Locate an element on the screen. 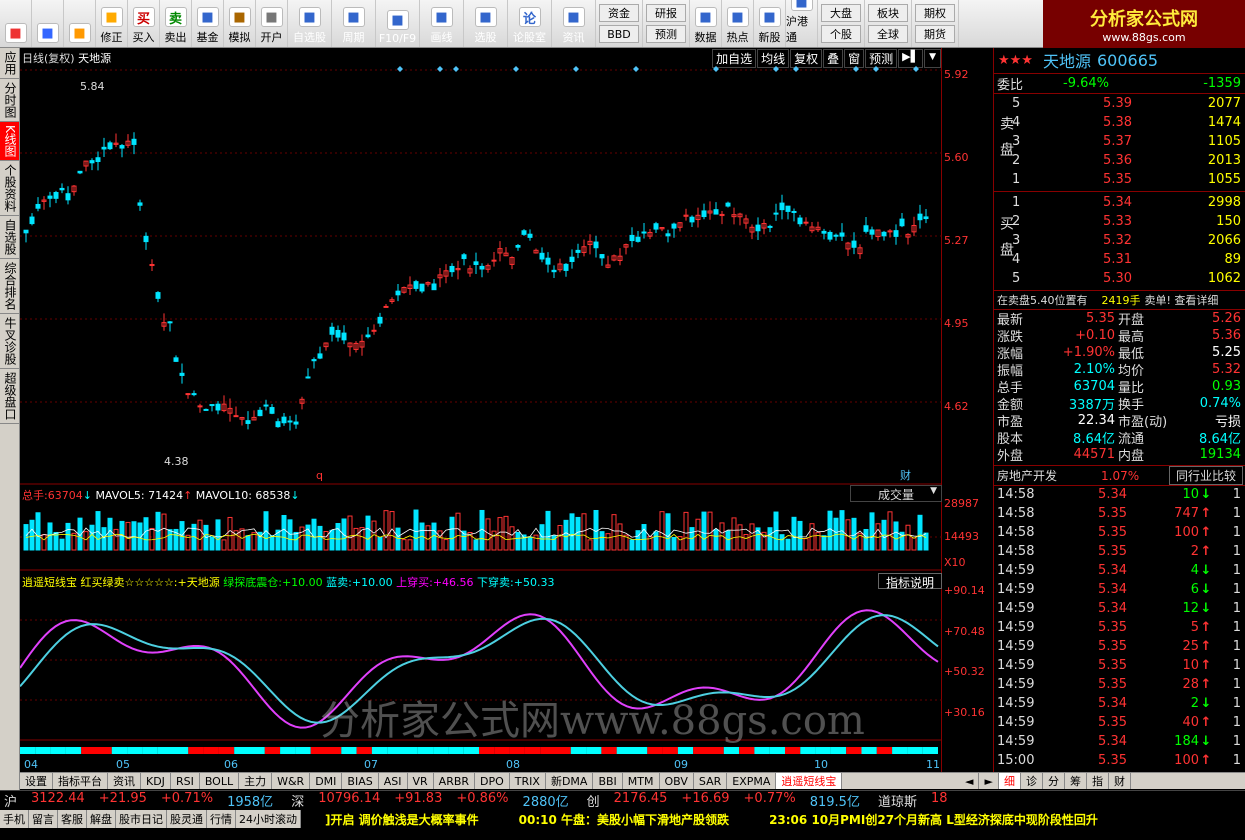 Image resolution: width=1245 pixels, height=840 pixels. up-down-button: ■ is located at coordinates (80, 23).